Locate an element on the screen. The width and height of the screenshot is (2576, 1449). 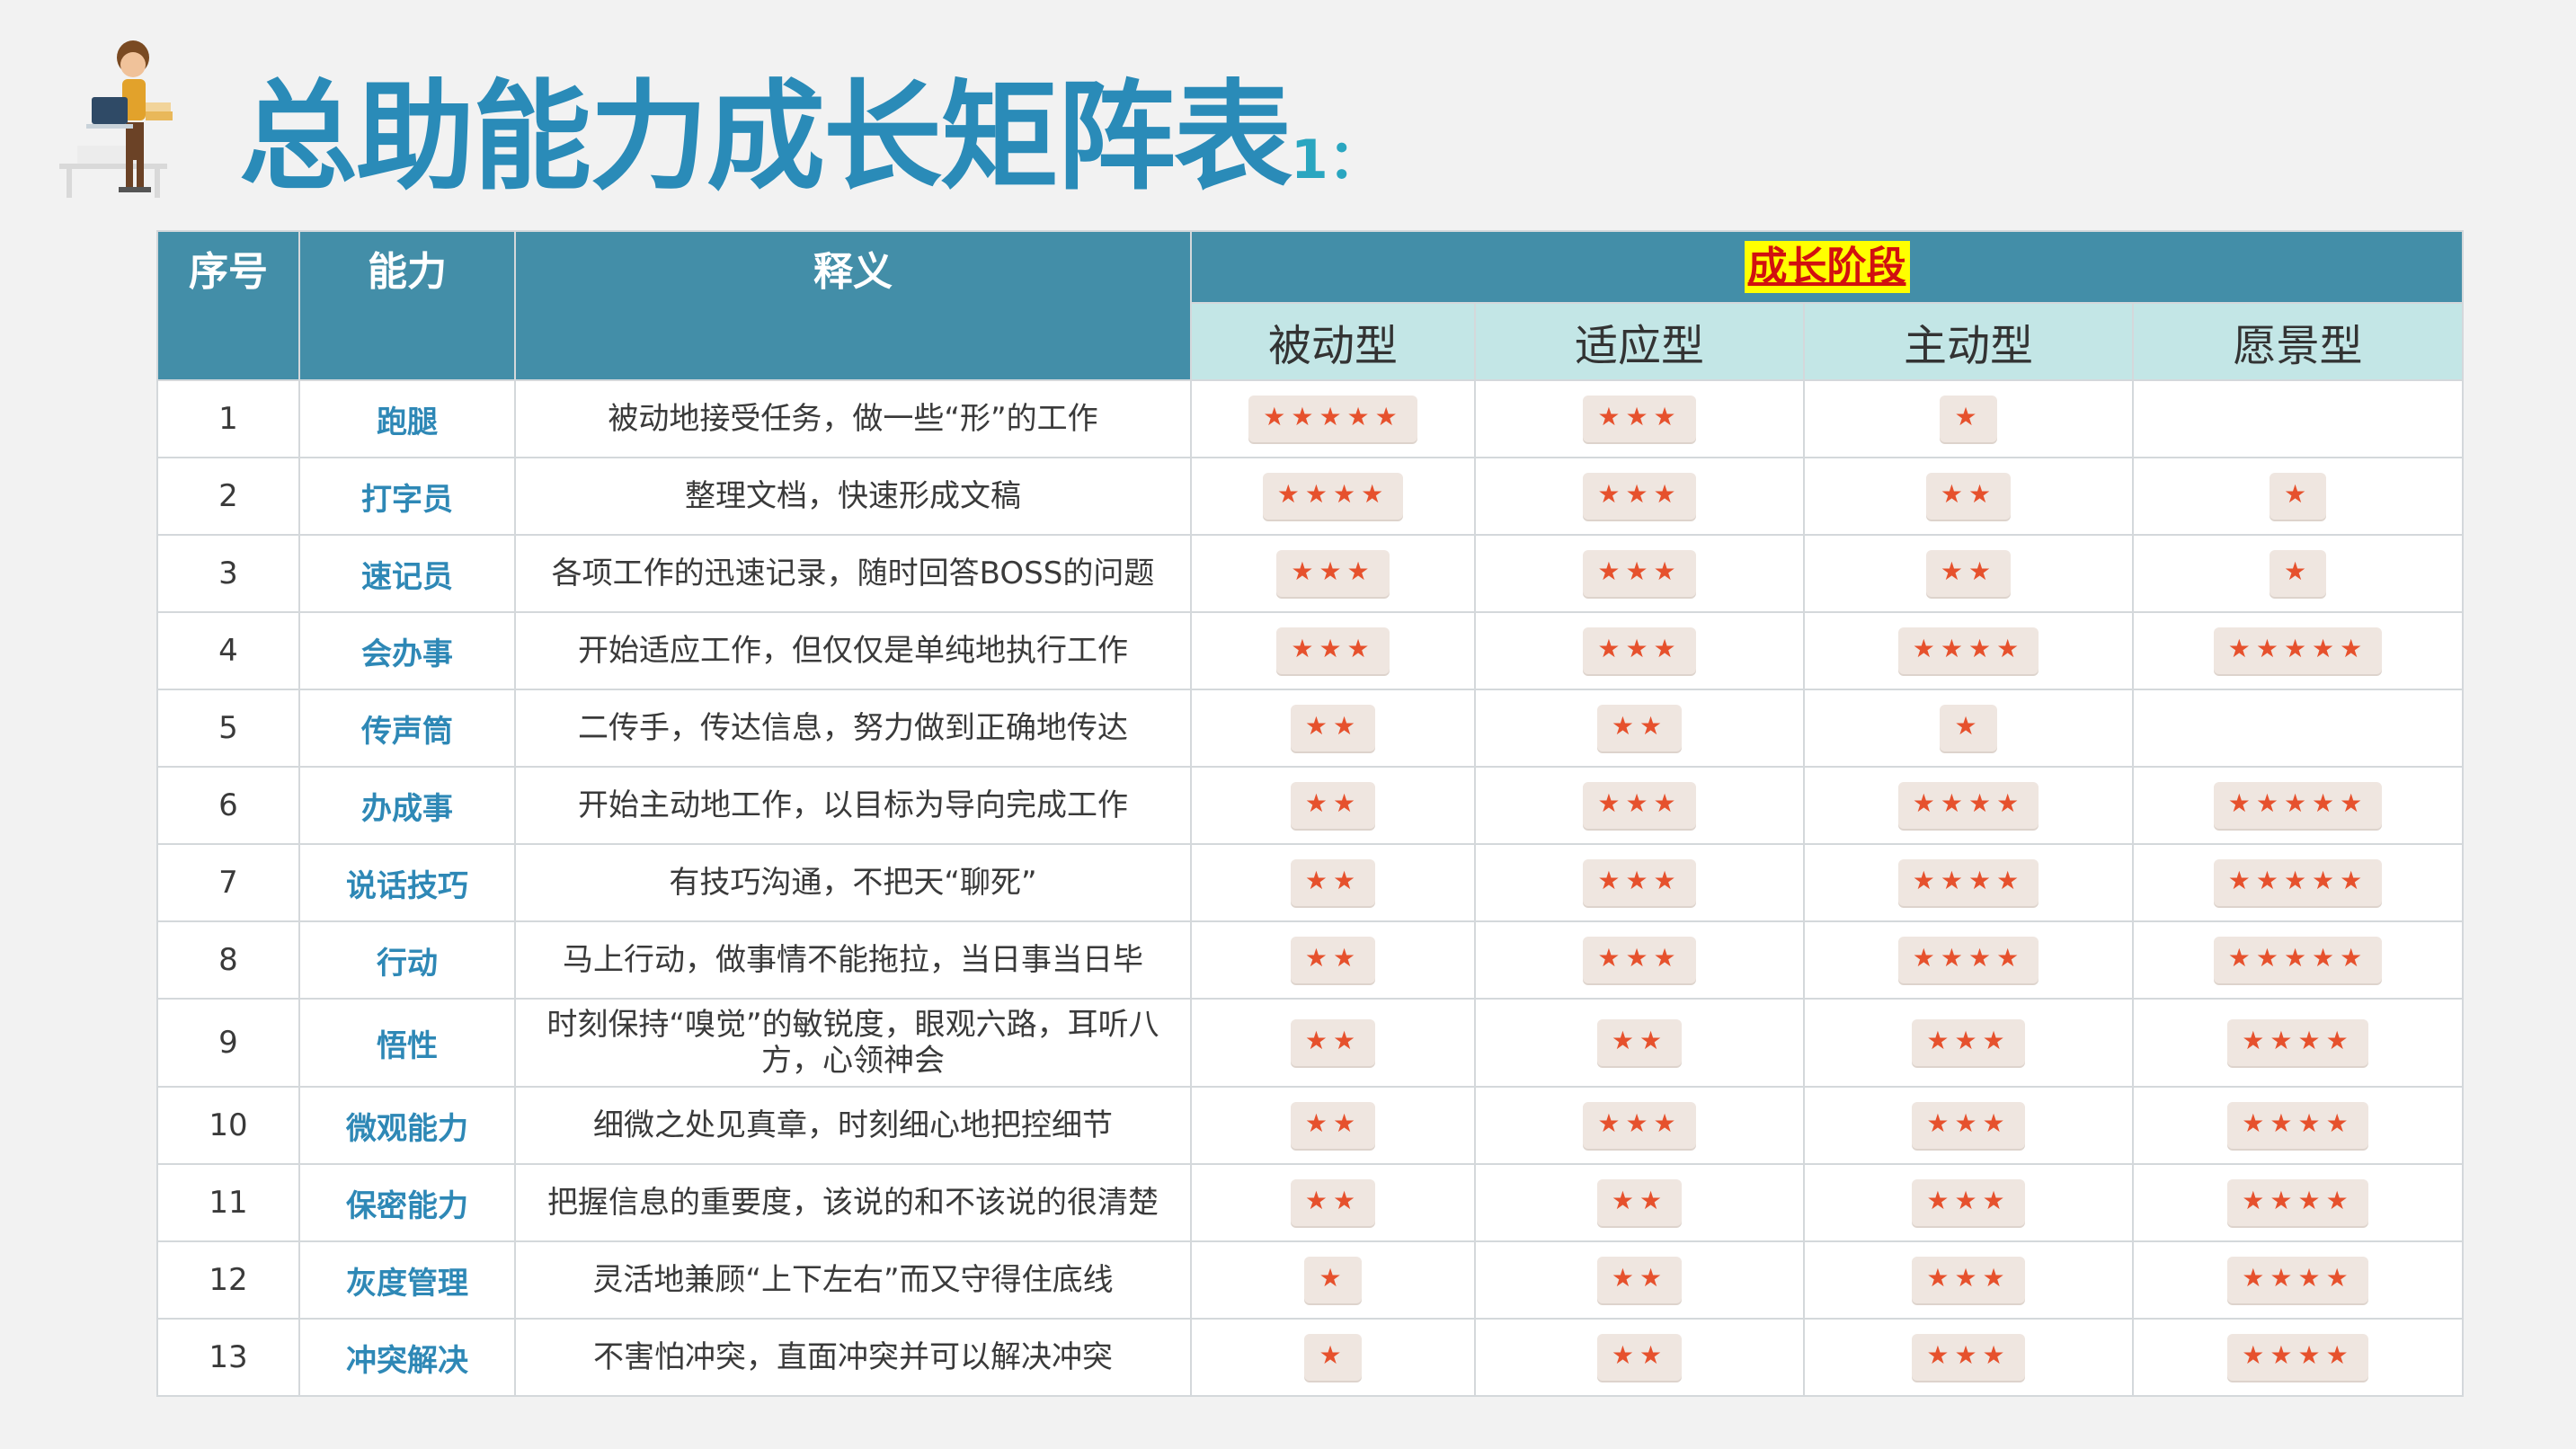
header-growth-stage: 成长阶段 is located at coordinates (1827, 267).